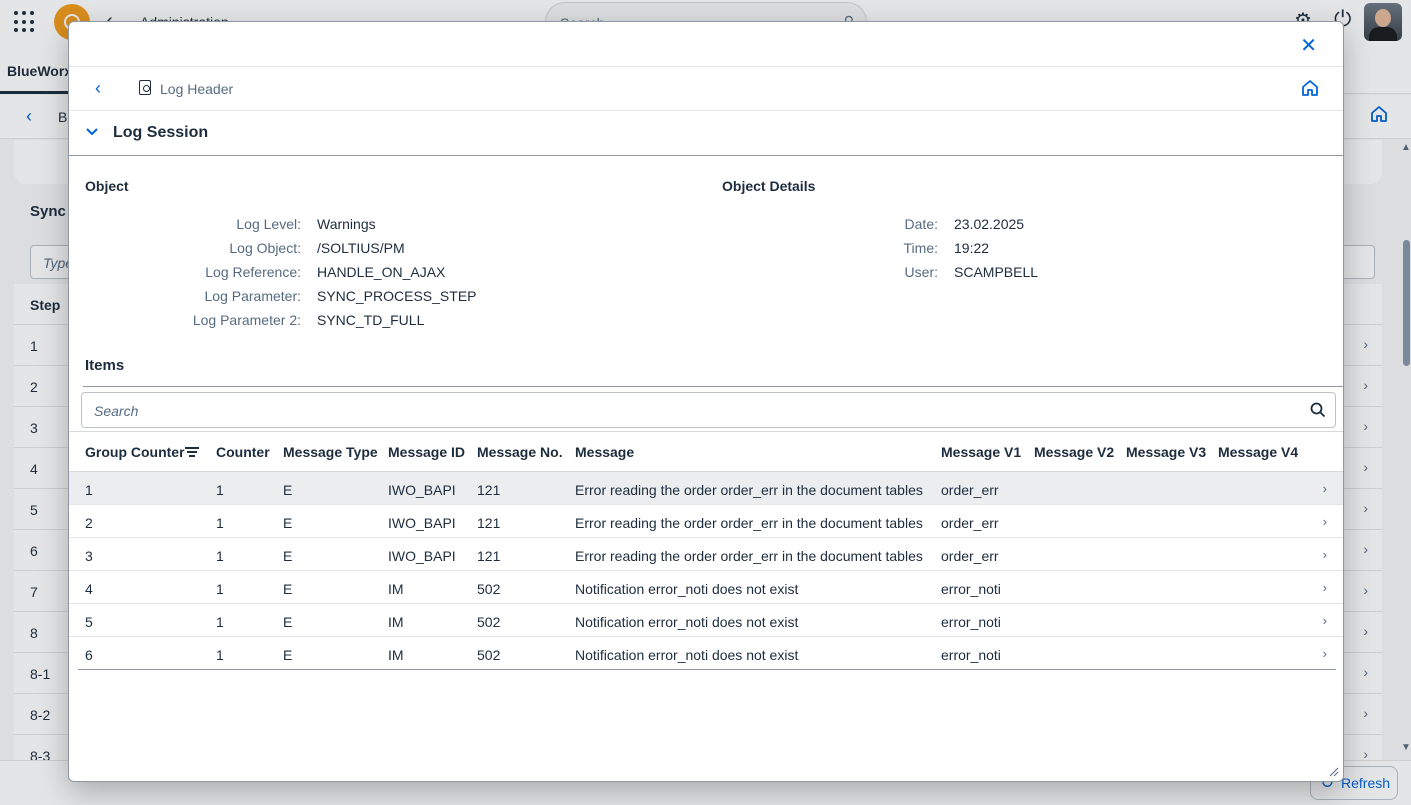  Describe the element at coordinates (972, 248) in the screenshot. I see `field-value: 19:22` at that location.